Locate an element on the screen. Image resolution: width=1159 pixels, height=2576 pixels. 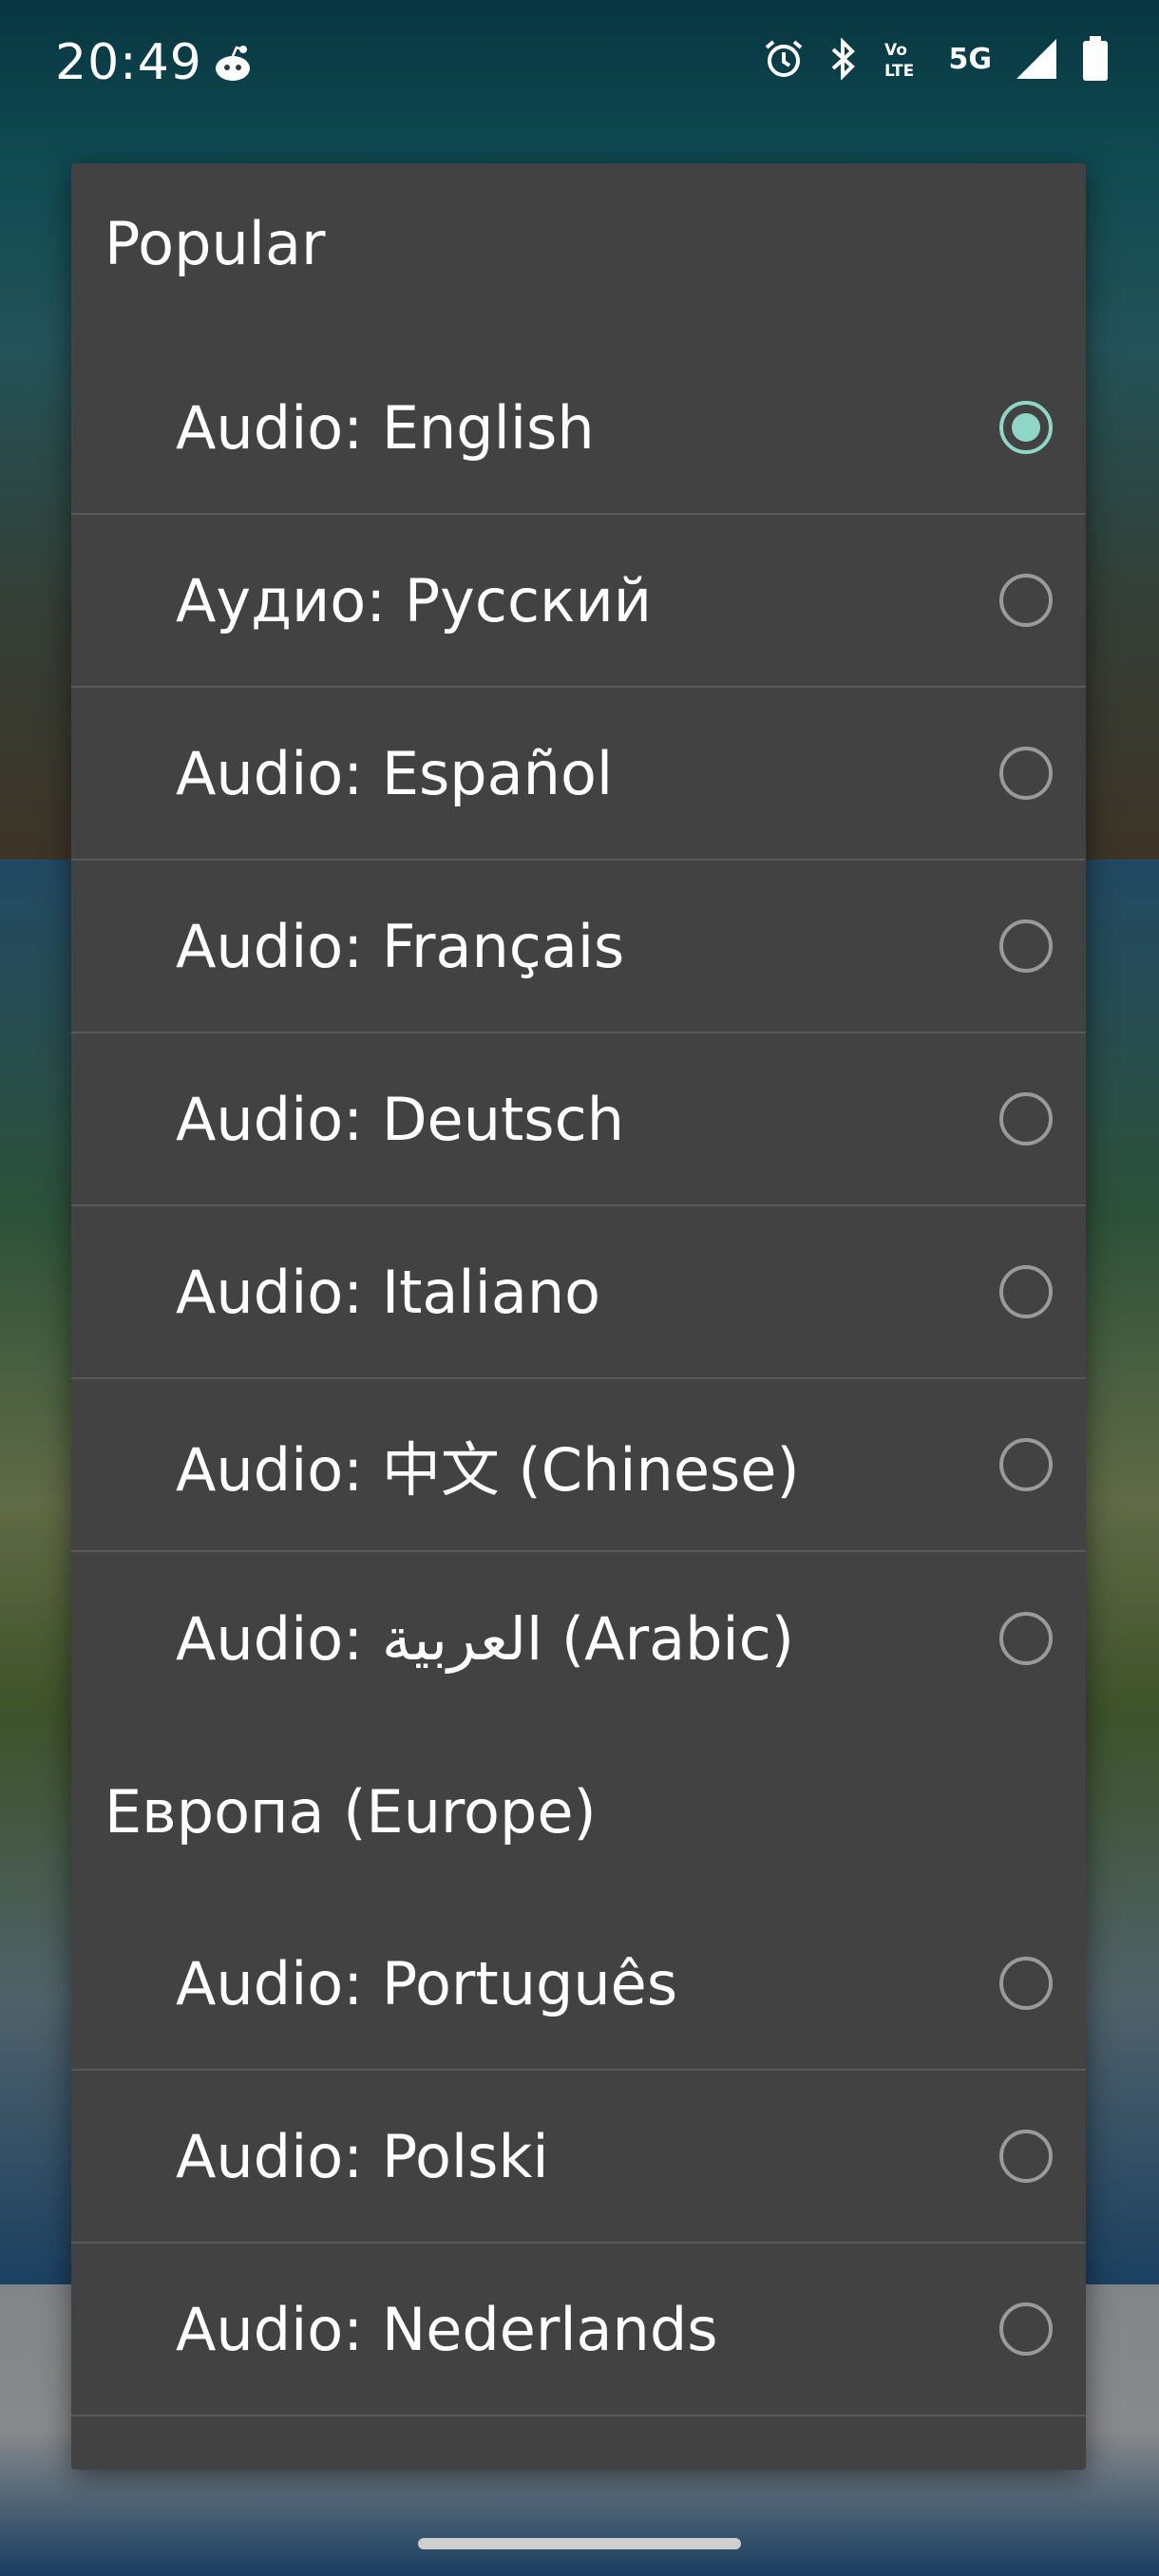
option-label: Audio: Deutsch is located at coordinates (400, 1119).